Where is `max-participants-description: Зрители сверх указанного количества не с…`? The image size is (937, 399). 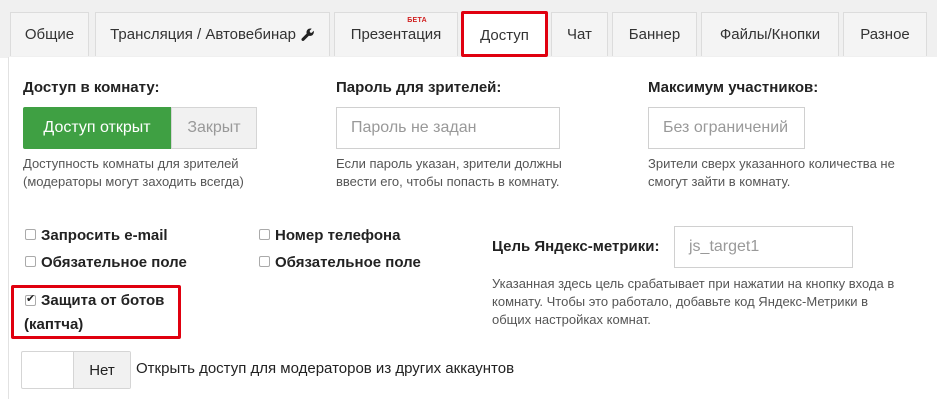 max-participants-description: Зрители сверх указанного количества не с… is located at coordinates (771, 173).